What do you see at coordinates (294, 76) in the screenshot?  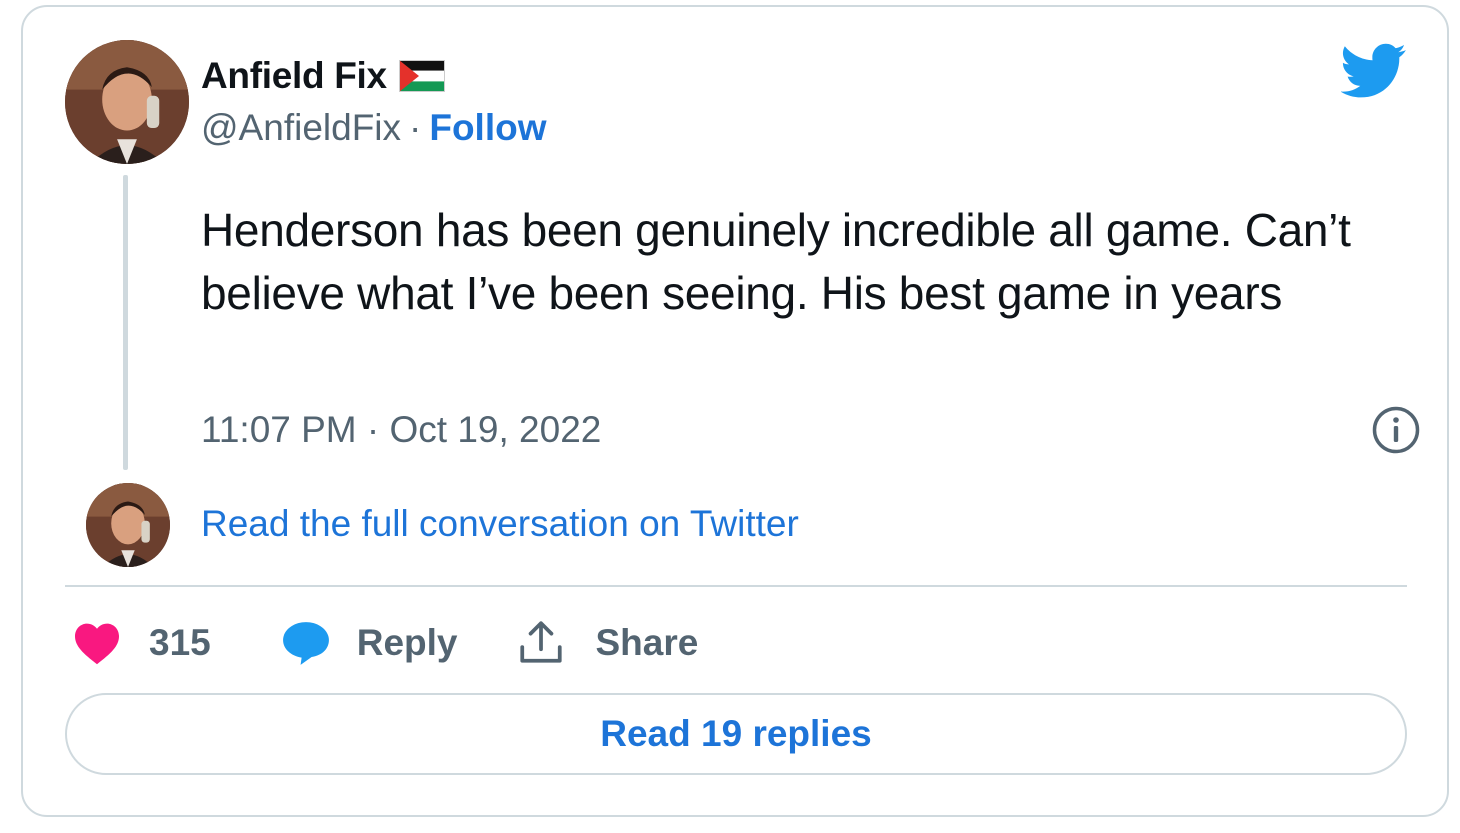 I see `author-name: Anfield Fix` at bounding box center [294, 76].